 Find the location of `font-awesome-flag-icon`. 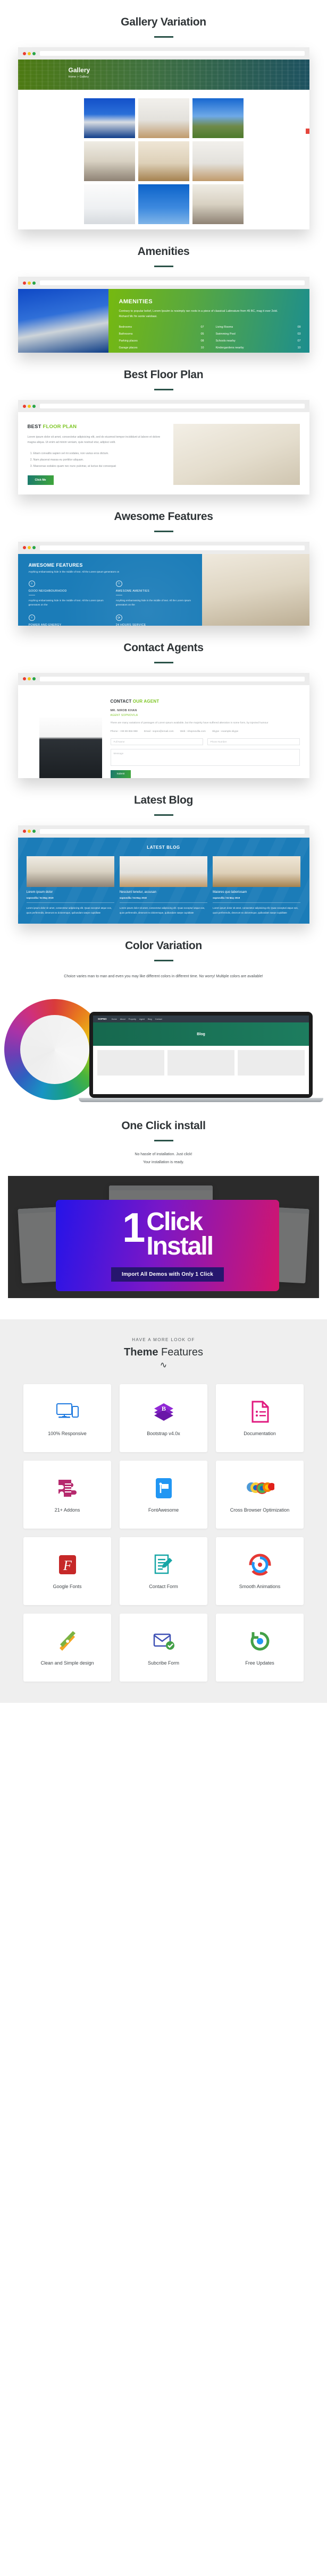

font-awesome-flag-icon is located at coordinates (164, 1488).